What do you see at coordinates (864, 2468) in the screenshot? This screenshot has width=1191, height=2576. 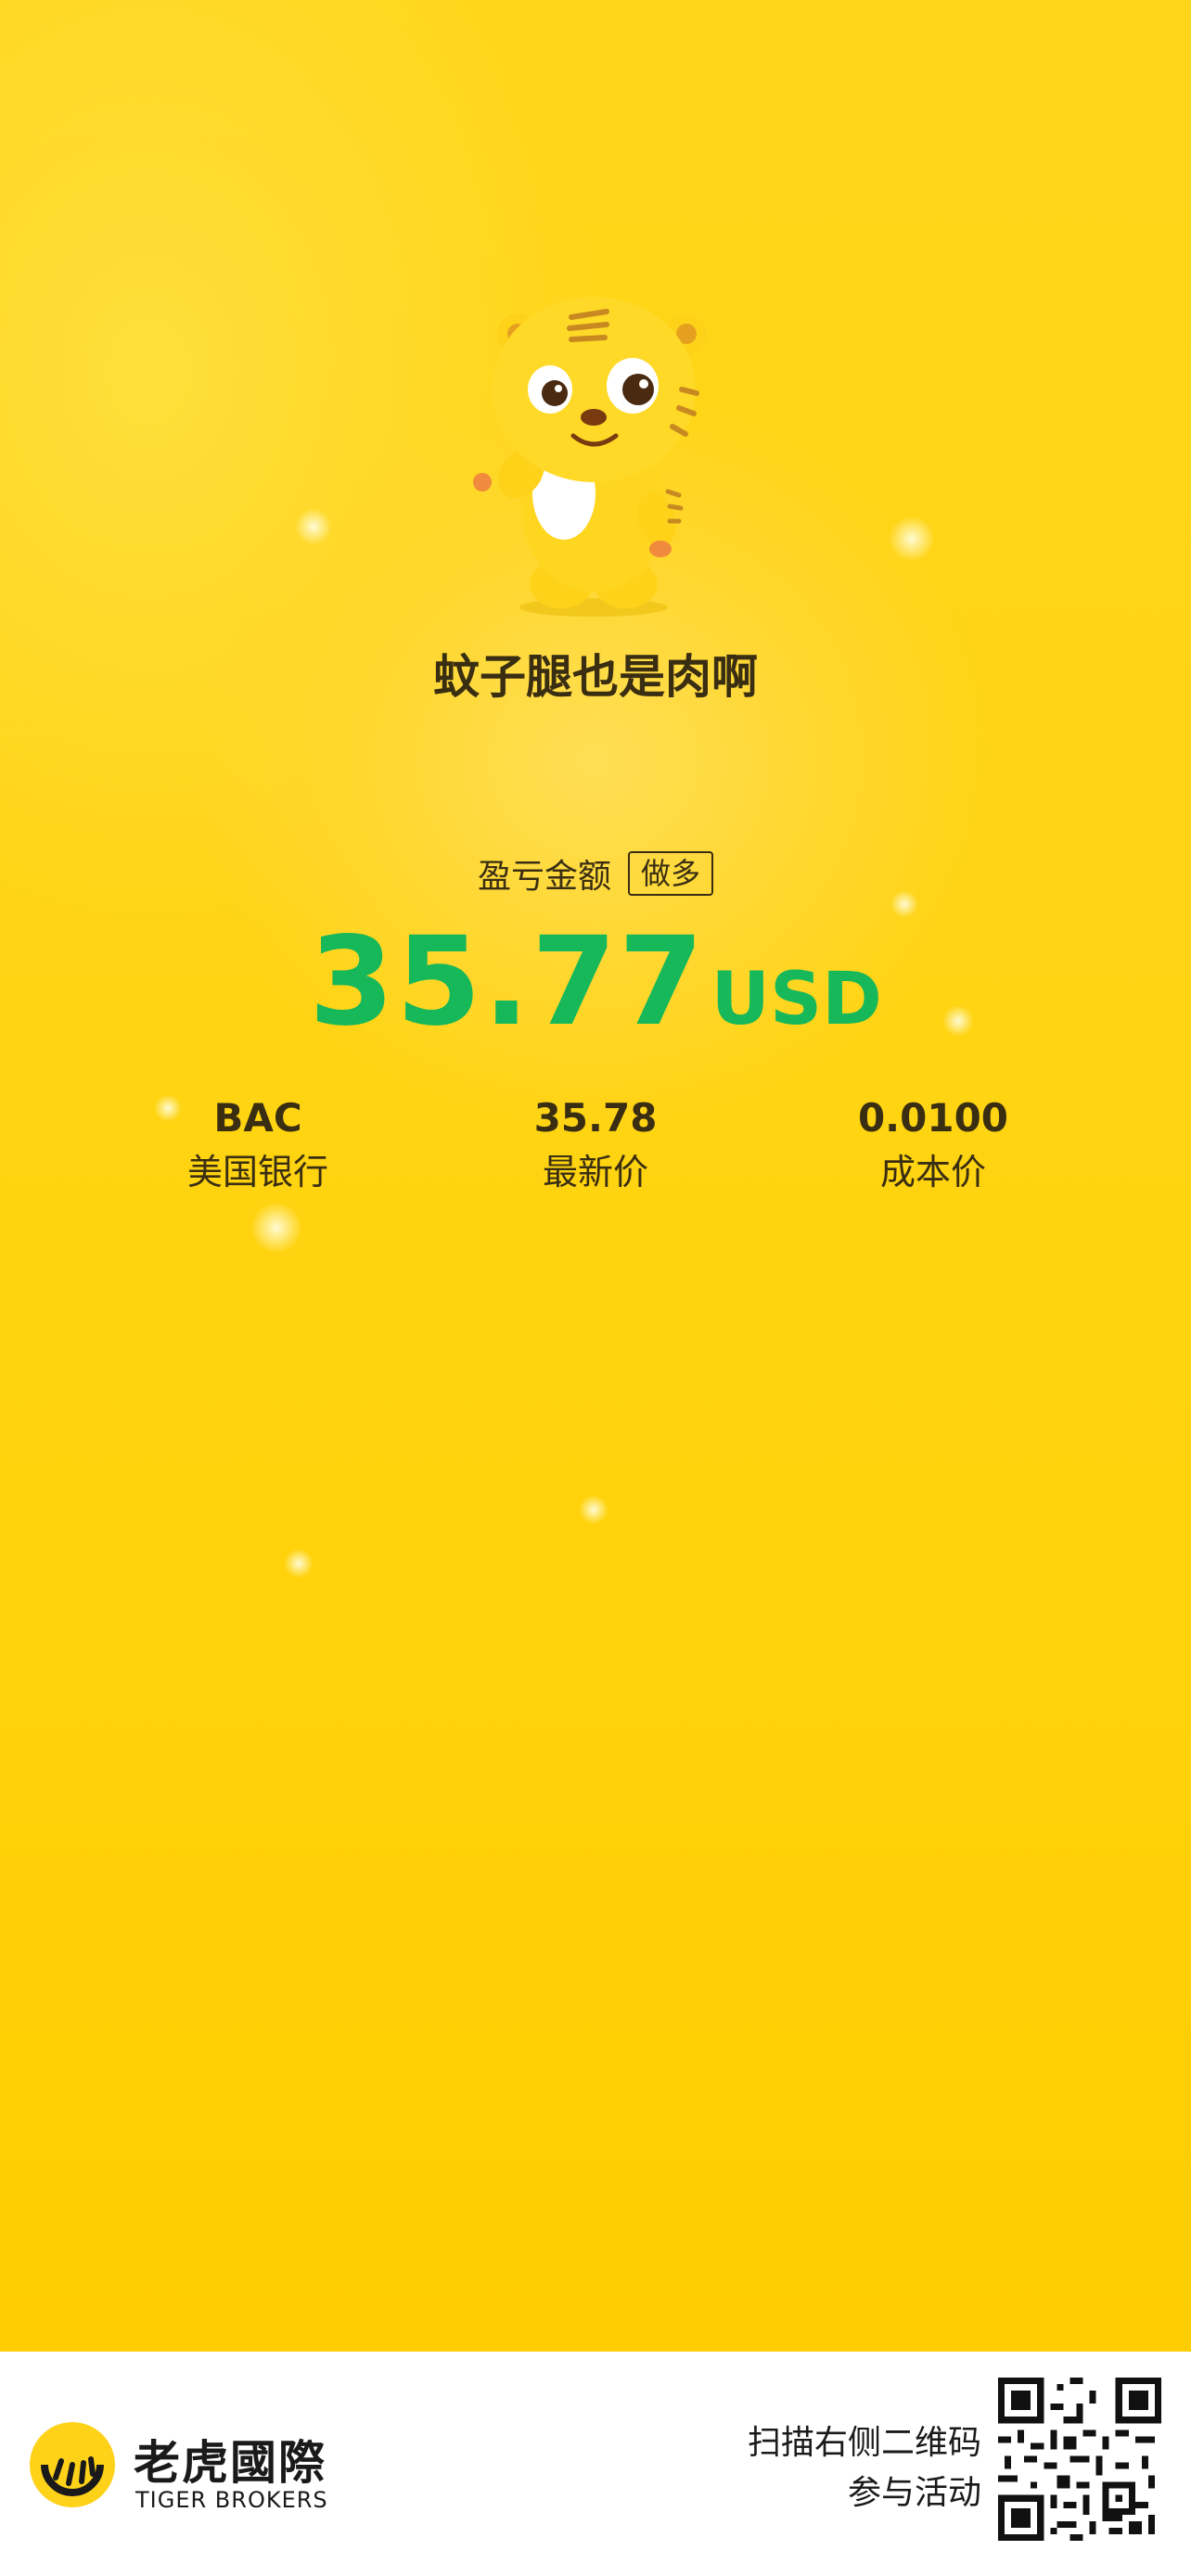 I see `qr-call-to-action: 扫描右侧二维码 参与活动` at bounding box center [864, 2468].